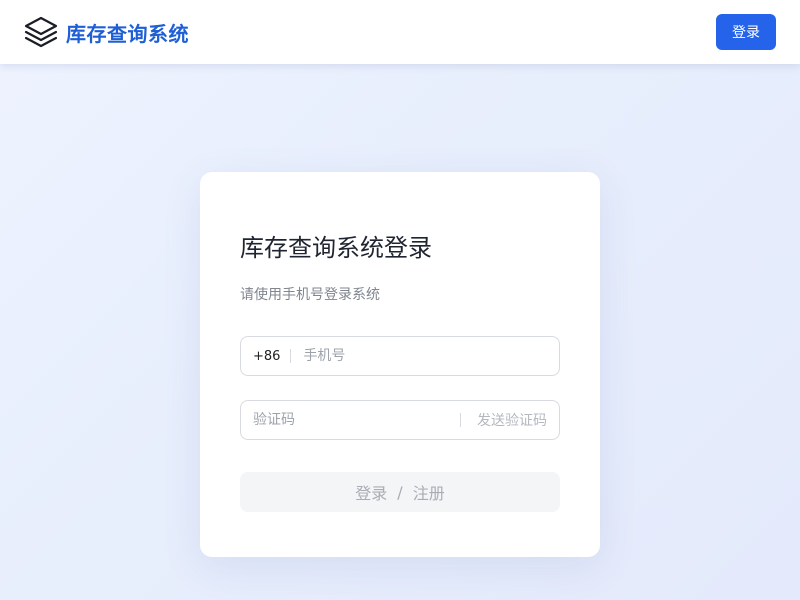 Image resolution: width=800 pixels, height=600 pixels. I want to click on verification-code-field: 发送验证码, so click(400, 420).